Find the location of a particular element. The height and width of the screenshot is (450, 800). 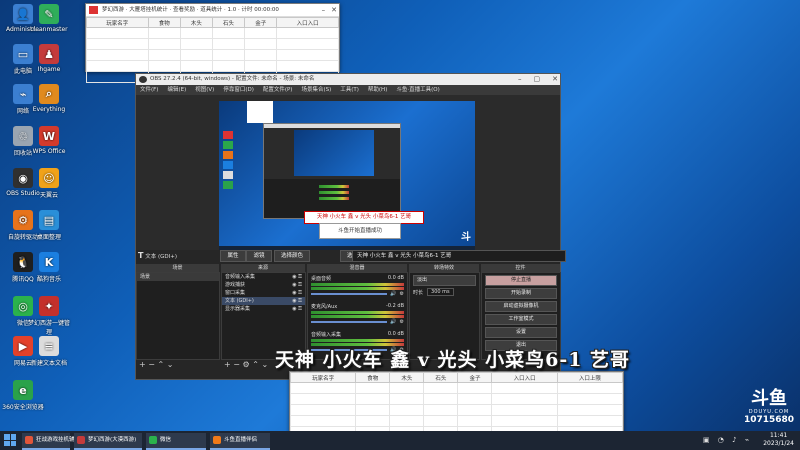

desktop-icon-label: WPS Office is located at coordinates (49, 151).